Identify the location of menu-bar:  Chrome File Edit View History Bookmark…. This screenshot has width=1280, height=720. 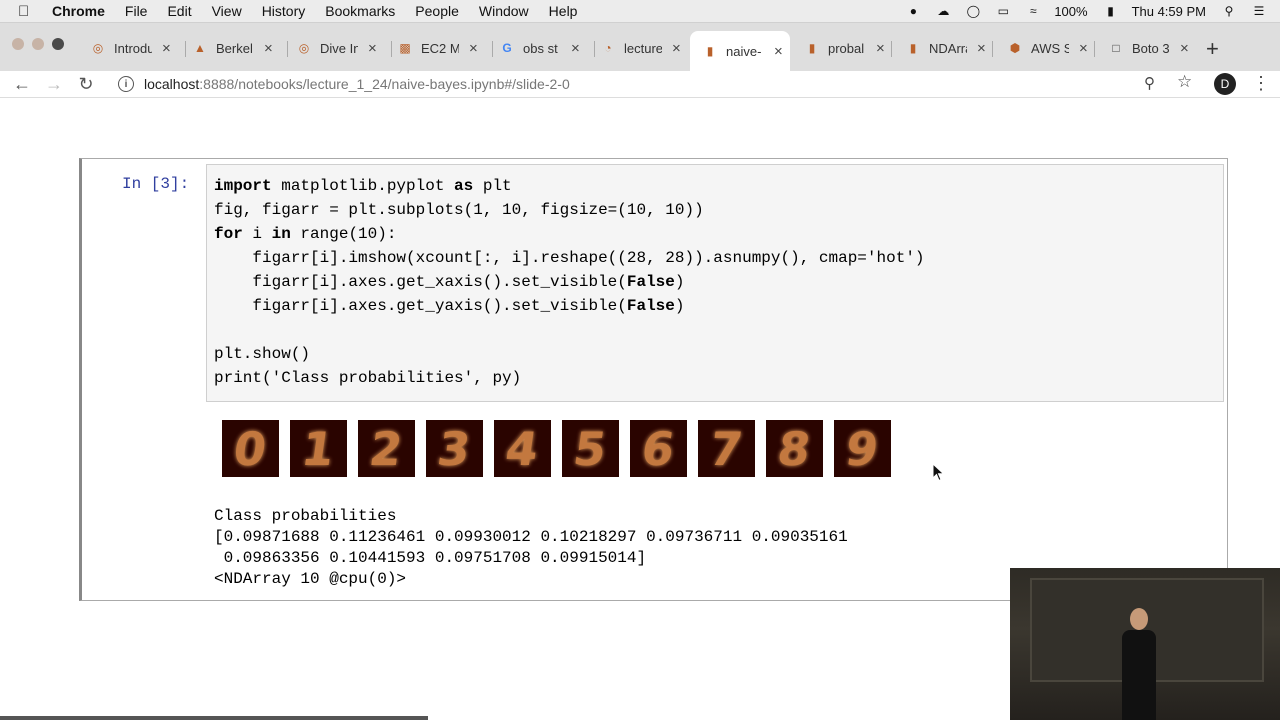
(640, 11).